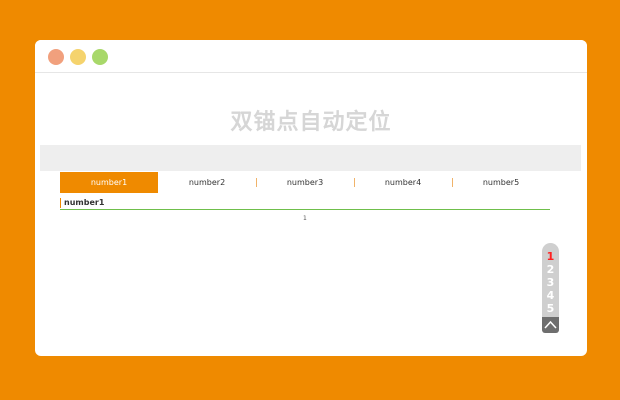 This screenshot has width=620, height=400. I want to click on anchor-nav: 1 2 3 4 5, so click(550, 281).